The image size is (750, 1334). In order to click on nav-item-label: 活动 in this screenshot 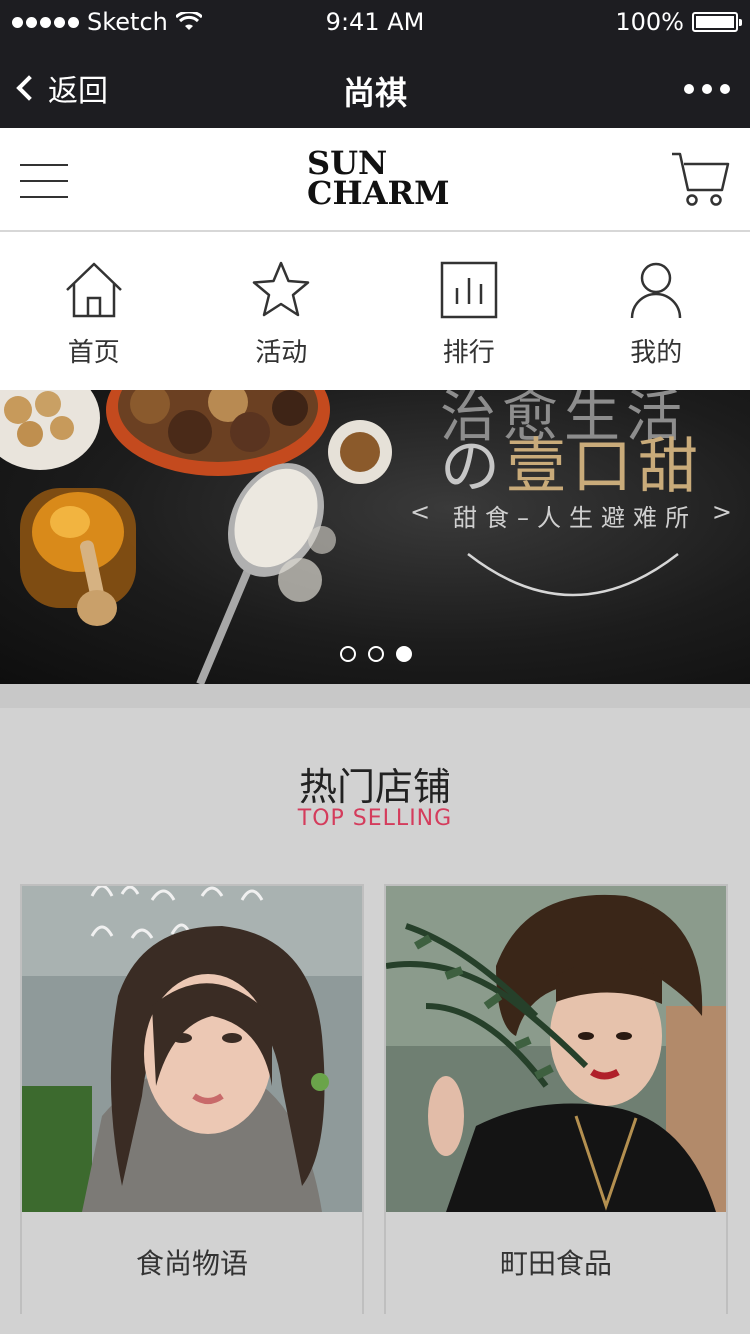, I will do `click(281, 353)`.